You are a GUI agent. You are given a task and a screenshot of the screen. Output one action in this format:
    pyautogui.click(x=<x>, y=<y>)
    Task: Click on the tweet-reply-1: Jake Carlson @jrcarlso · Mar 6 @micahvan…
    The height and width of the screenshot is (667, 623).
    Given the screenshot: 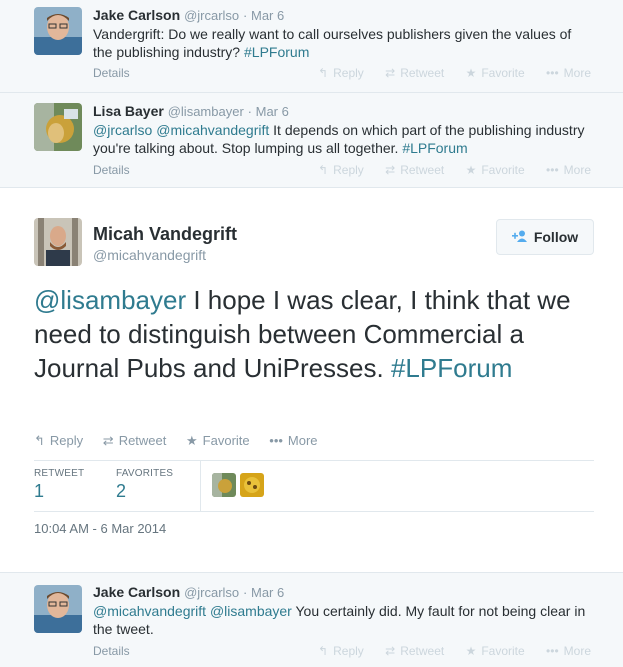 What is the action you would take?
    pyautogui.click(x=311, y=619)
    